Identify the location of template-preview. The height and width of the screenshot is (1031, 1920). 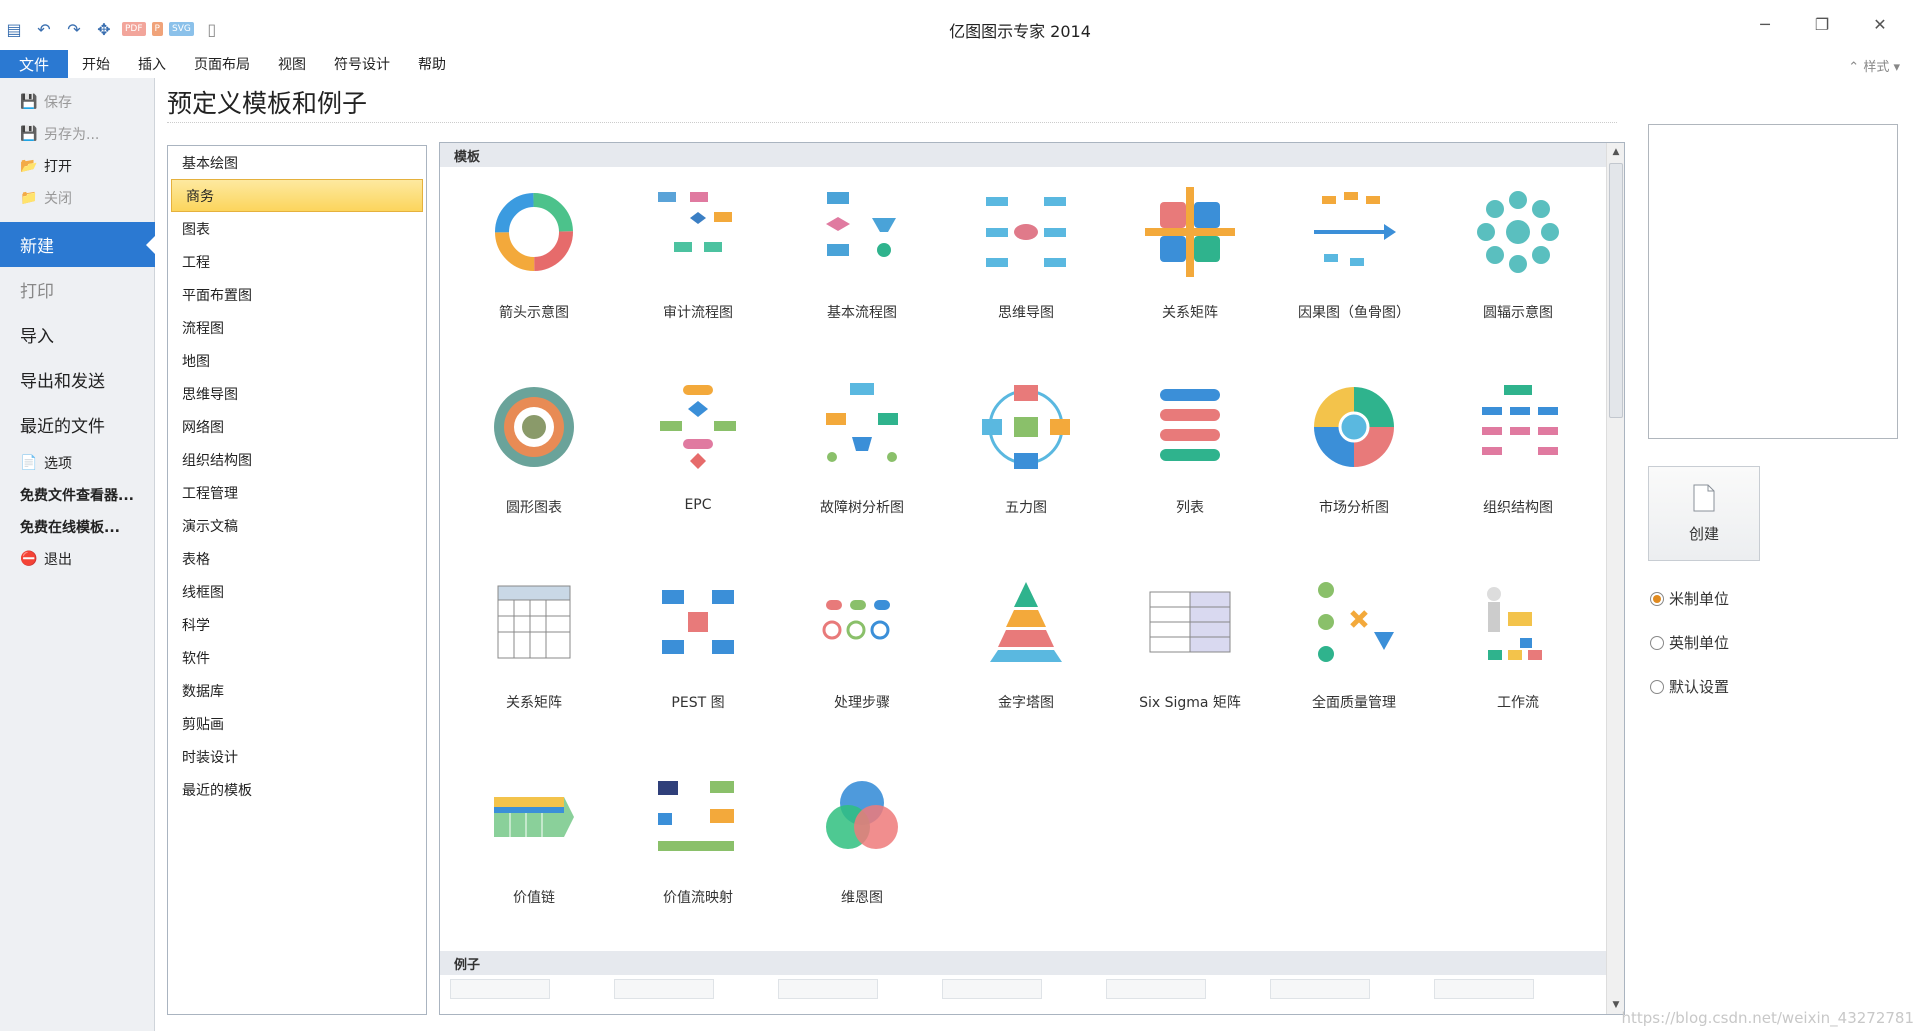
(1773, 281).